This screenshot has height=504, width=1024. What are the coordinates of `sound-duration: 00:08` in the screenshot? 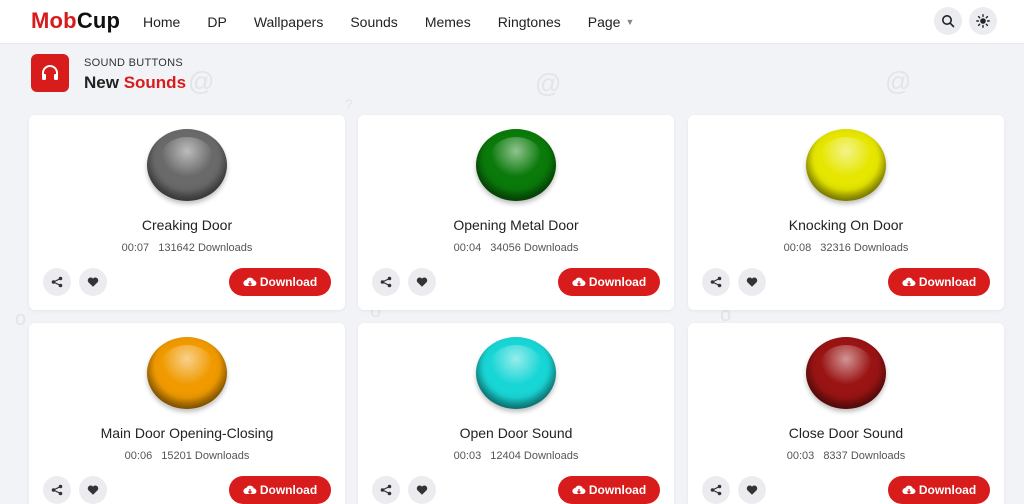 It's located at (797, 248).